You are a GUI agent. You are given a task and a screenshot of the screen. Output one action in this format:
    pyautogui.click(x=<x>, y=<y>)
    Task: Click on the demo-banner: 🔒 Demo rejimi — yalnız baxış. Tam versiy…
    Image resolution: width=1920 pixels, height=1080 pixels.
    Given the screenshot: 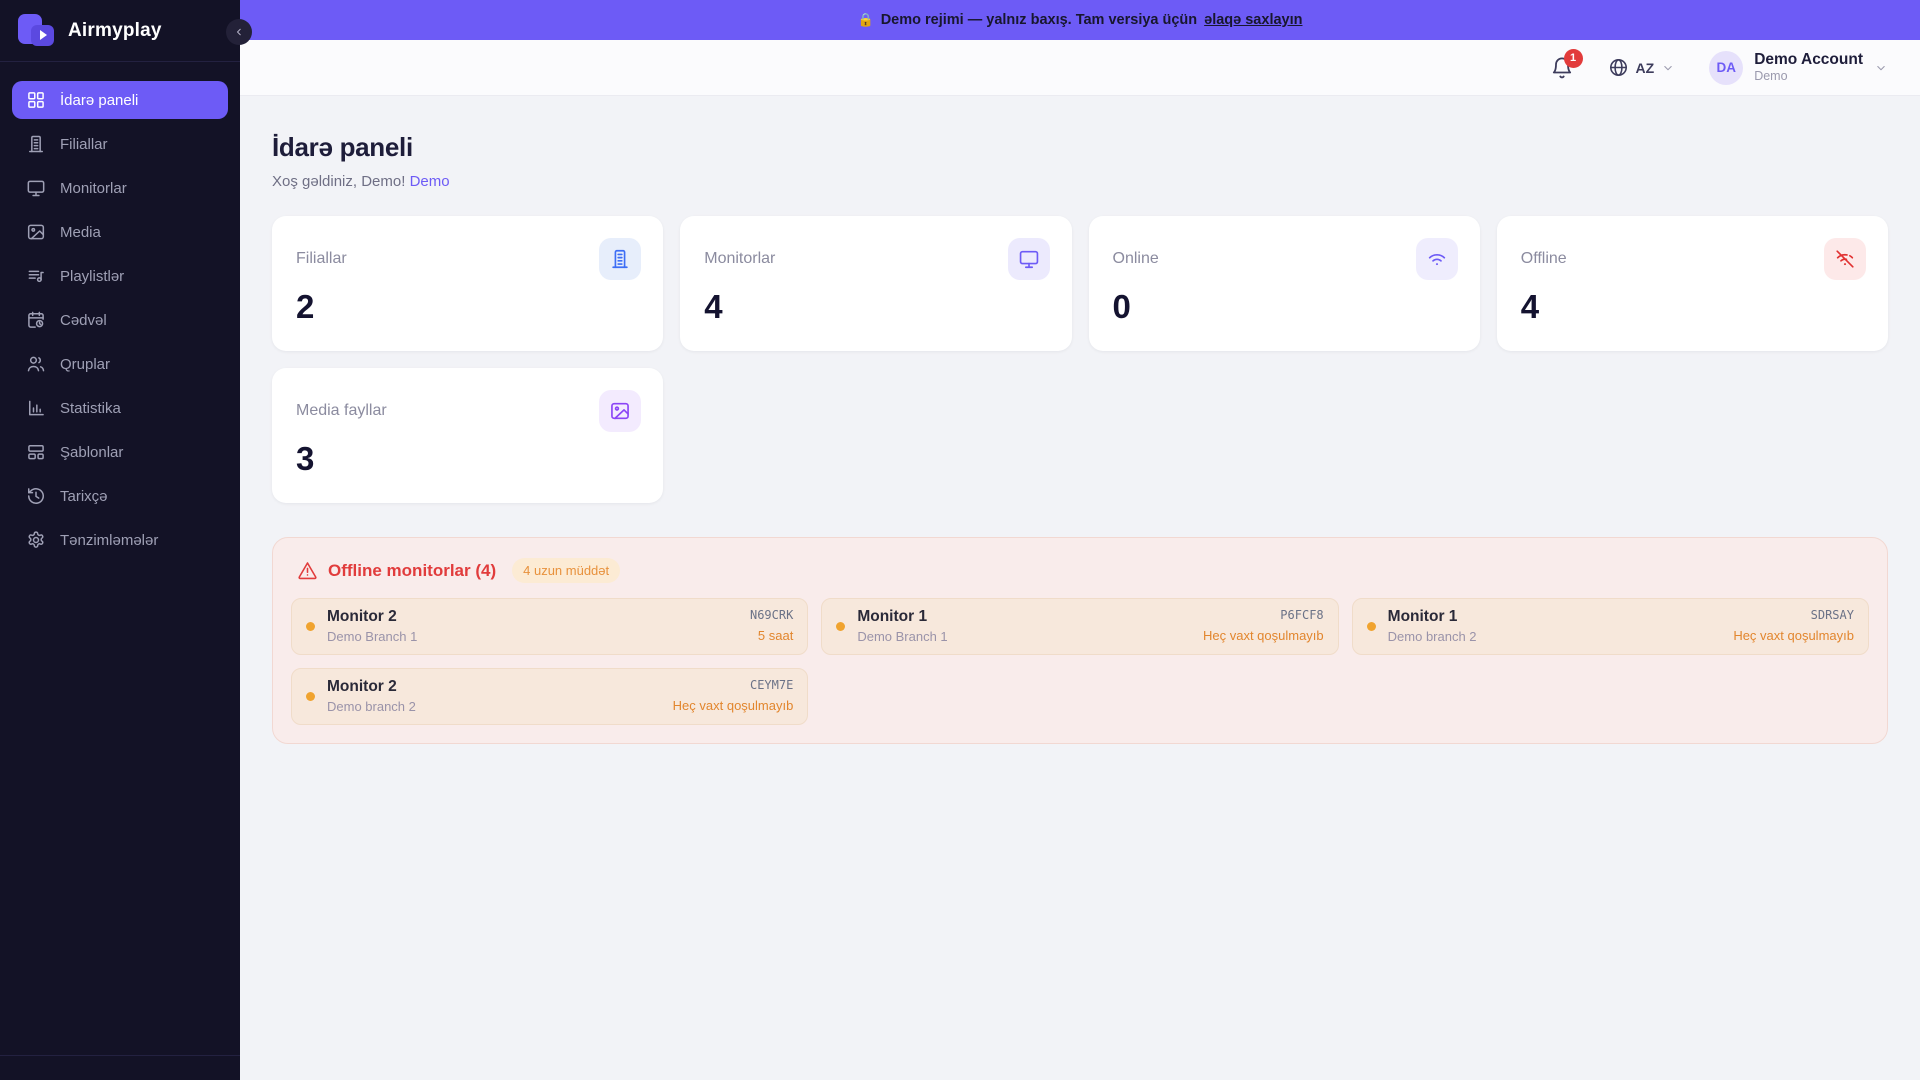 What is the action you would take?
    pyautogui.click(x=1080, y=20)
    